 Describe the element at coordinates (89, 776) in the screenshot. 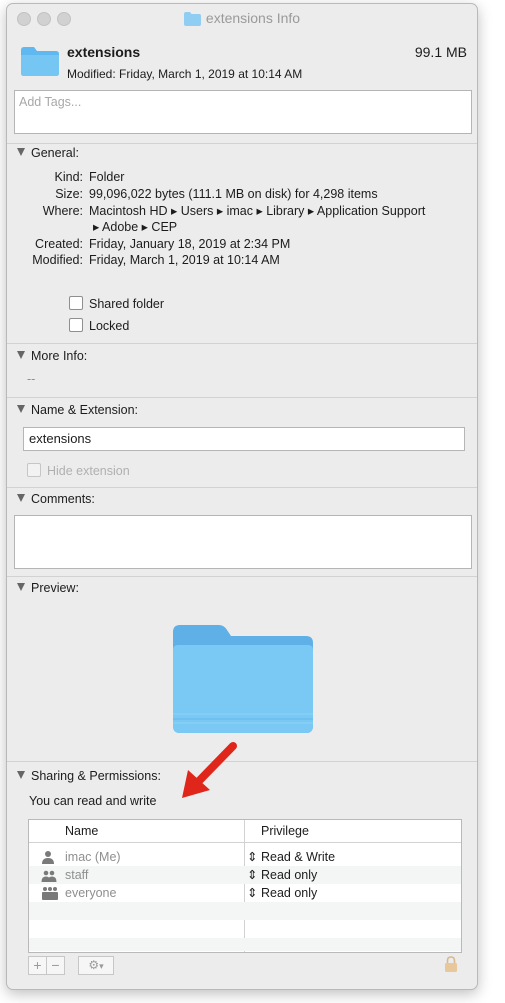

I see `sharing-permissions-section-toggle: Sharing & Permissions:` at that location.